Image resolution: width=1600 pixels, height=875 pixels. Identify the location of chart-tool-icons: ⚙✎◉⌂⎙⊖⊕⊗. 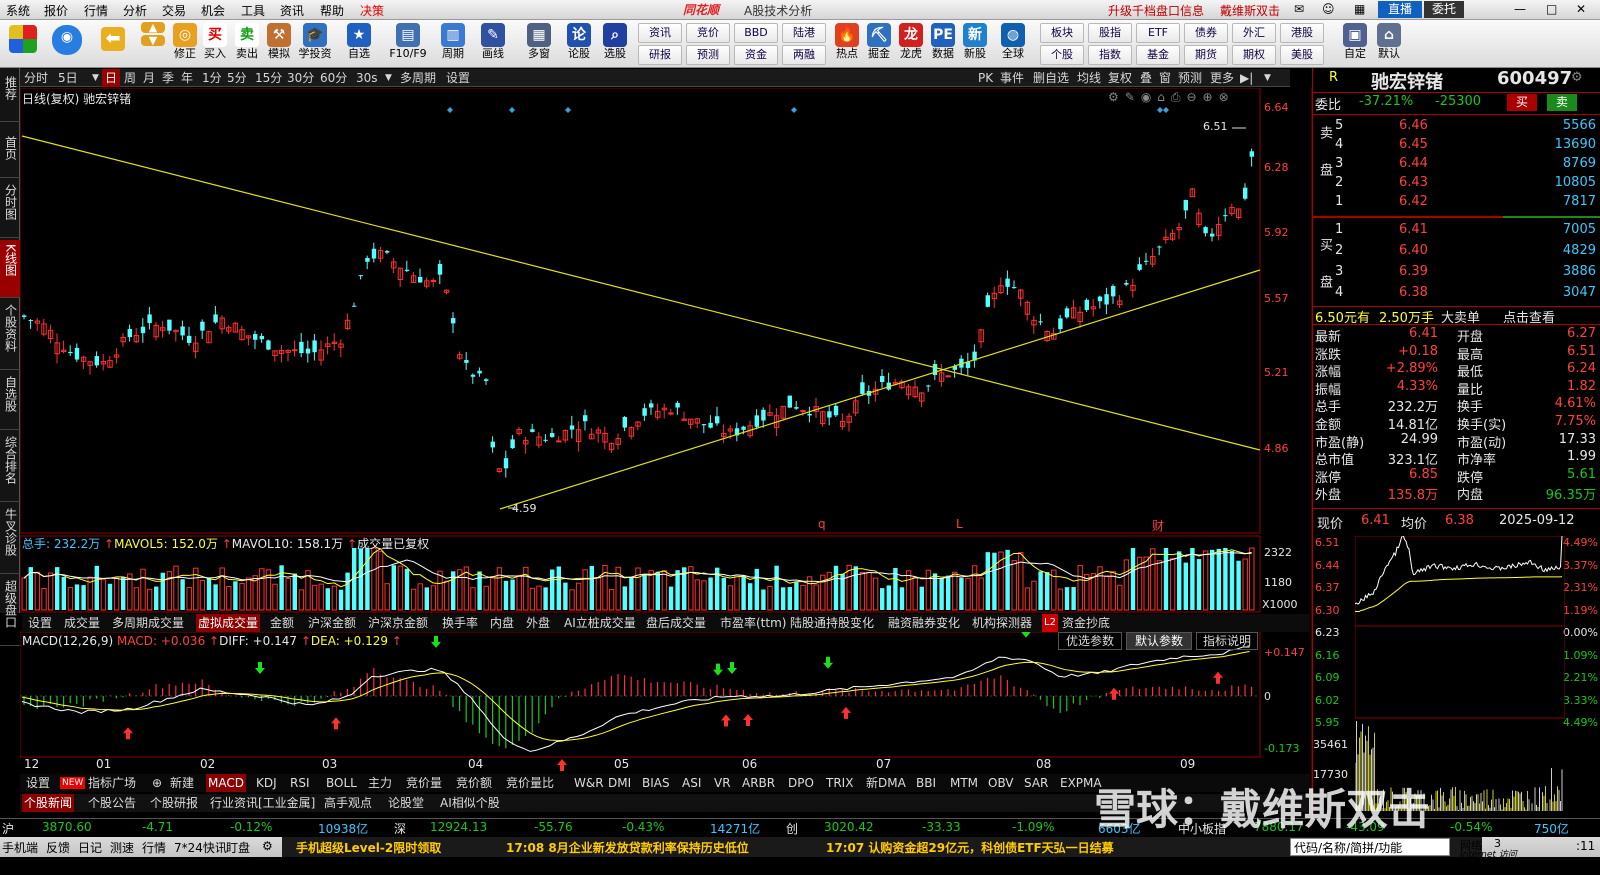
(1171, 97).